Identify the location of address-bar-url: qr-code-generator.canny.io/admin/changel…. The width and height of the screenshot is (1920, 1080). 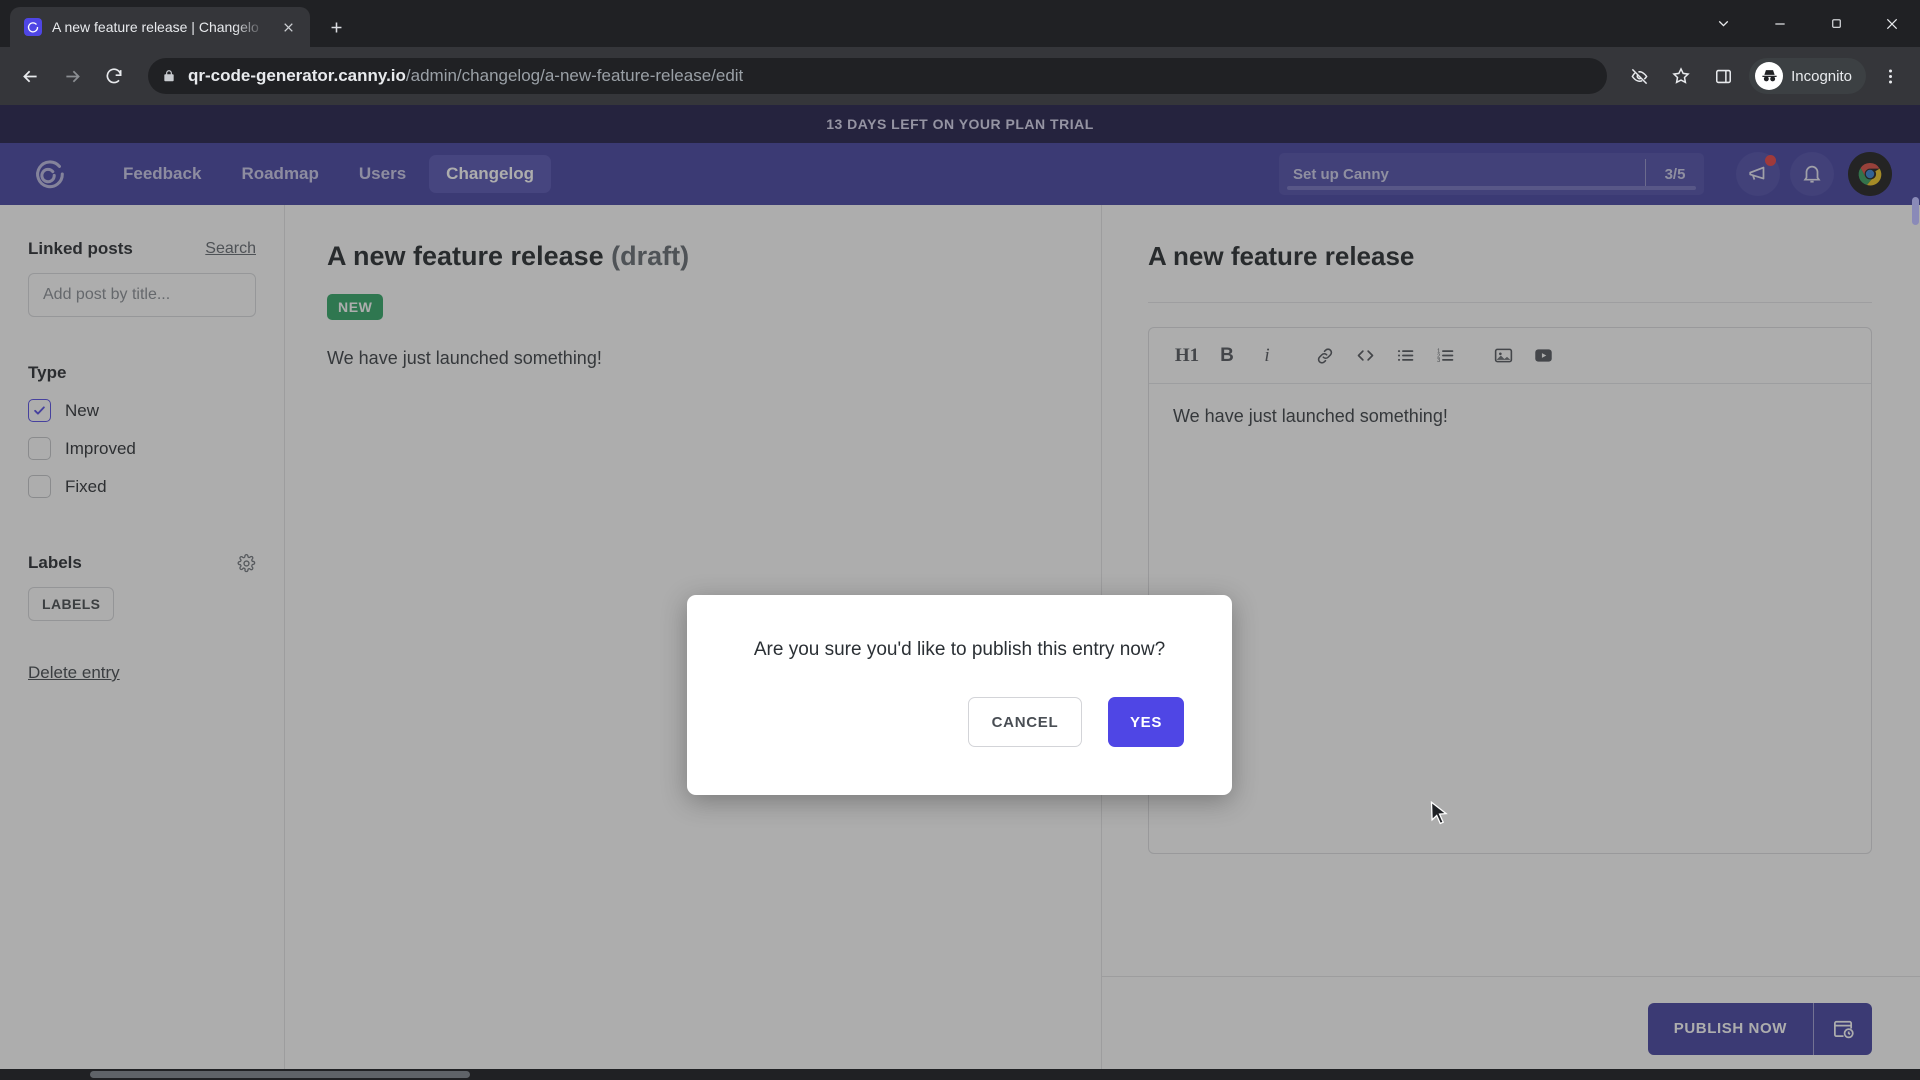
(465, 76).